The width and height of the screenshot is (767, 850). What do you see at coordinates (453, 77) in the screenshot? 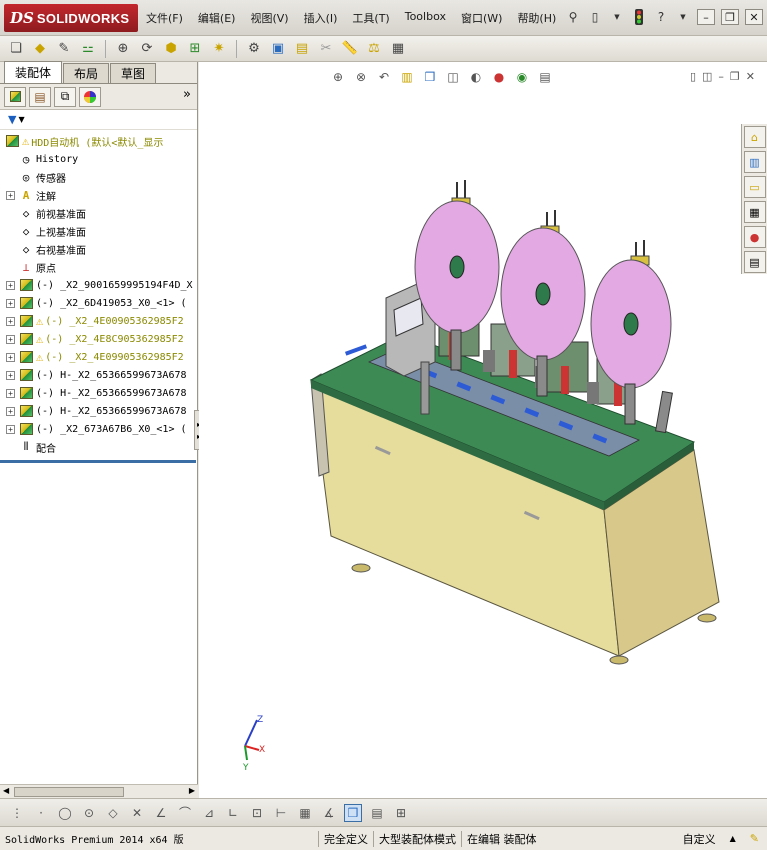
I see `display-style-icon: ◫` at bounding box center [453, 77].